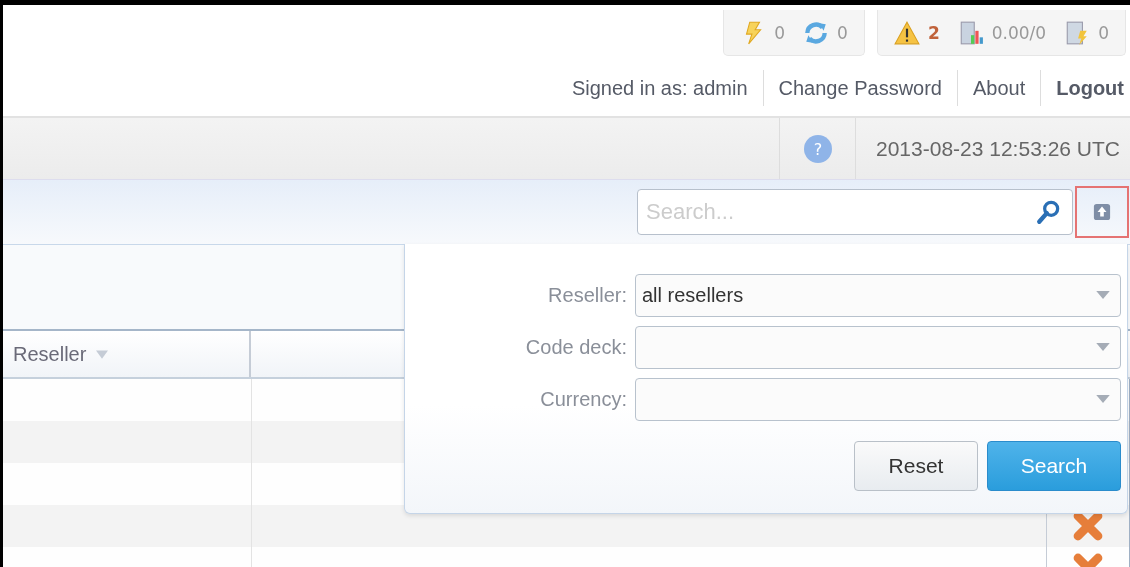 The image size is (1130, 567). What do you see at coordinates (1085, 88) in the screenshot?
I see `logout-link: Logout` at bounding box center [1085, 88].